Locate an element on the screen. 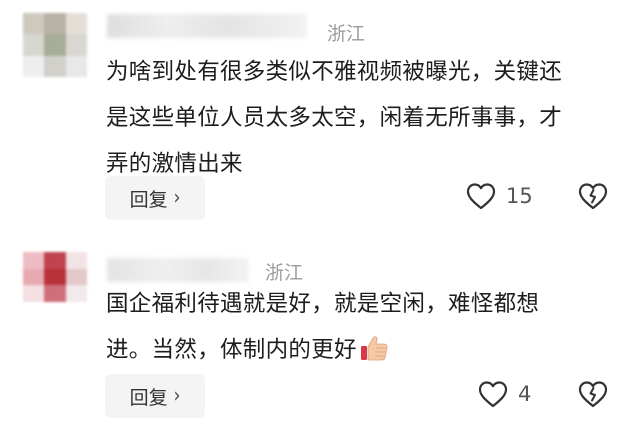  comment-text-line: 是这些单位人员太多太空，闲着无所事事，才 is located at coordinates (334, 118).